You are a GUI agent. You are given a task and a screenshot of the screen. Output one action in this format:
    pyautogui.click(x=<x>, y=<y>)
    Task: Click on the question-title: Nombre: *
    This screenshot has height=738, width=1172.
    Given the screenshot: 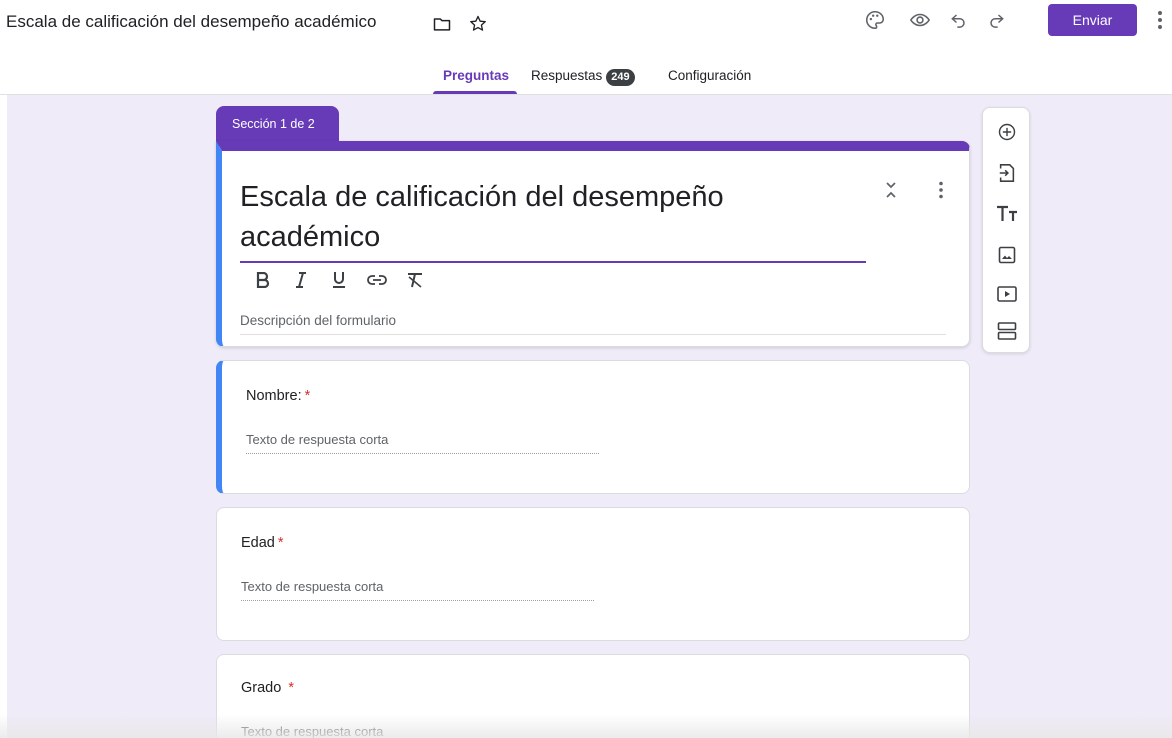 What is the action you would take?
    pyautogui.click(x=278, y=396)
    